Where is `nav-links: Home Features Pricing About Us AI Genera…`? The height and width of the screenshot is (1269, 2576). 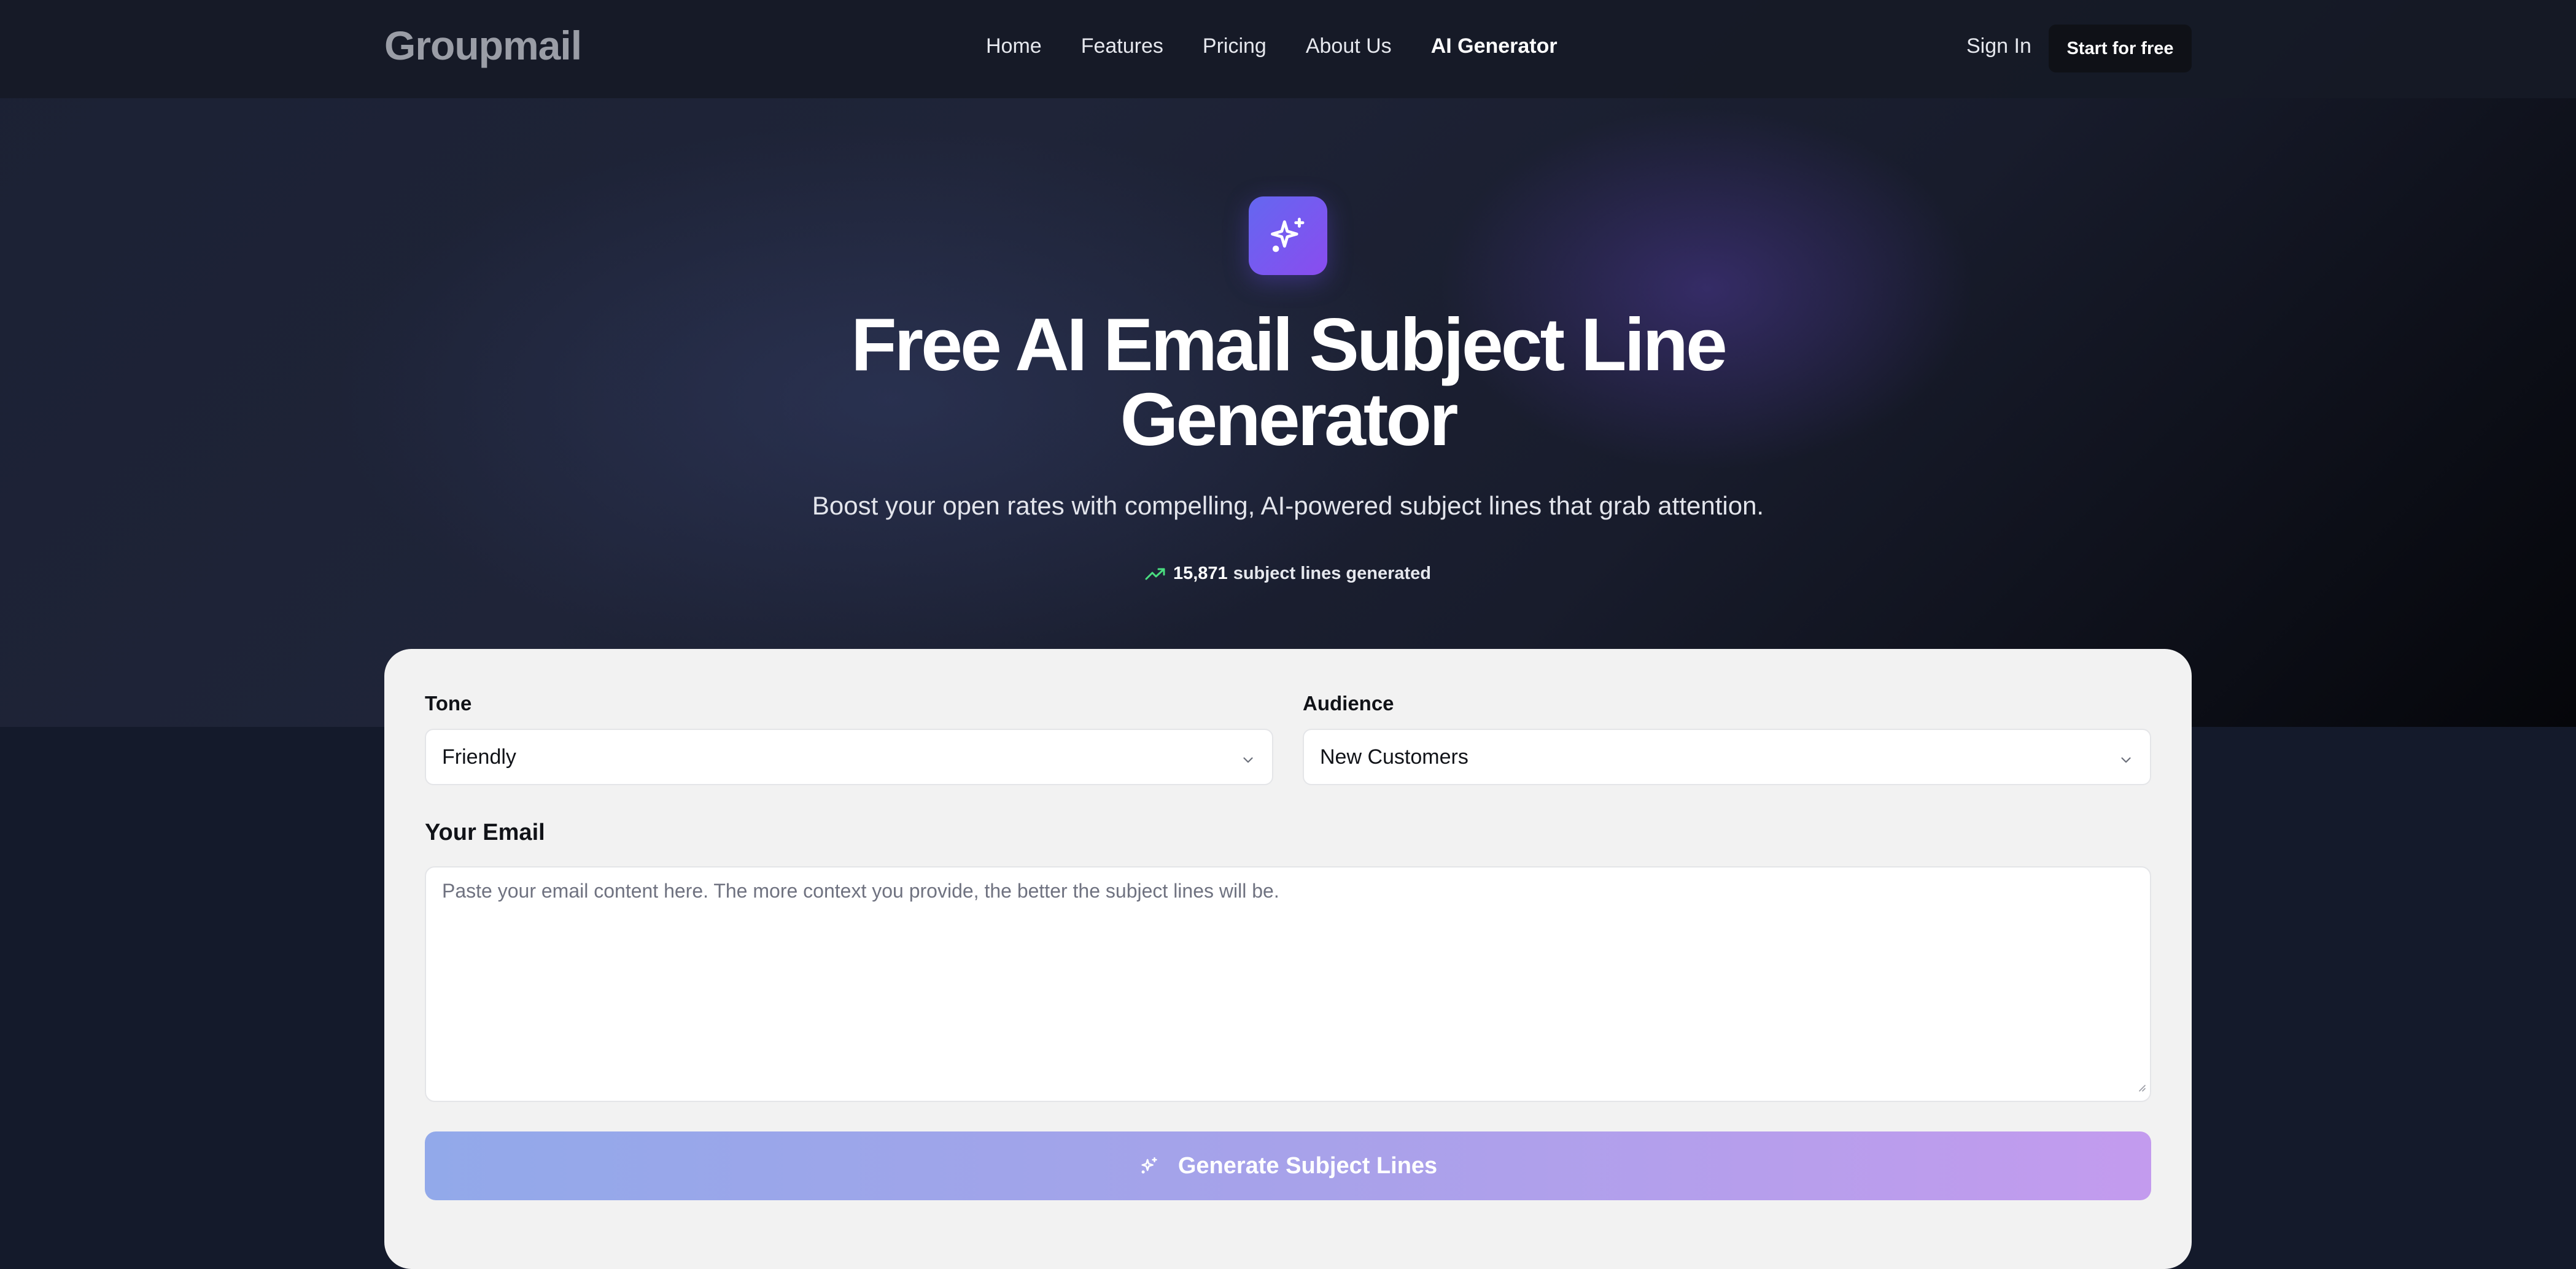
nav-links: Home Features Pricing About Us AI Genera… is located at coordinates (1291, 46).